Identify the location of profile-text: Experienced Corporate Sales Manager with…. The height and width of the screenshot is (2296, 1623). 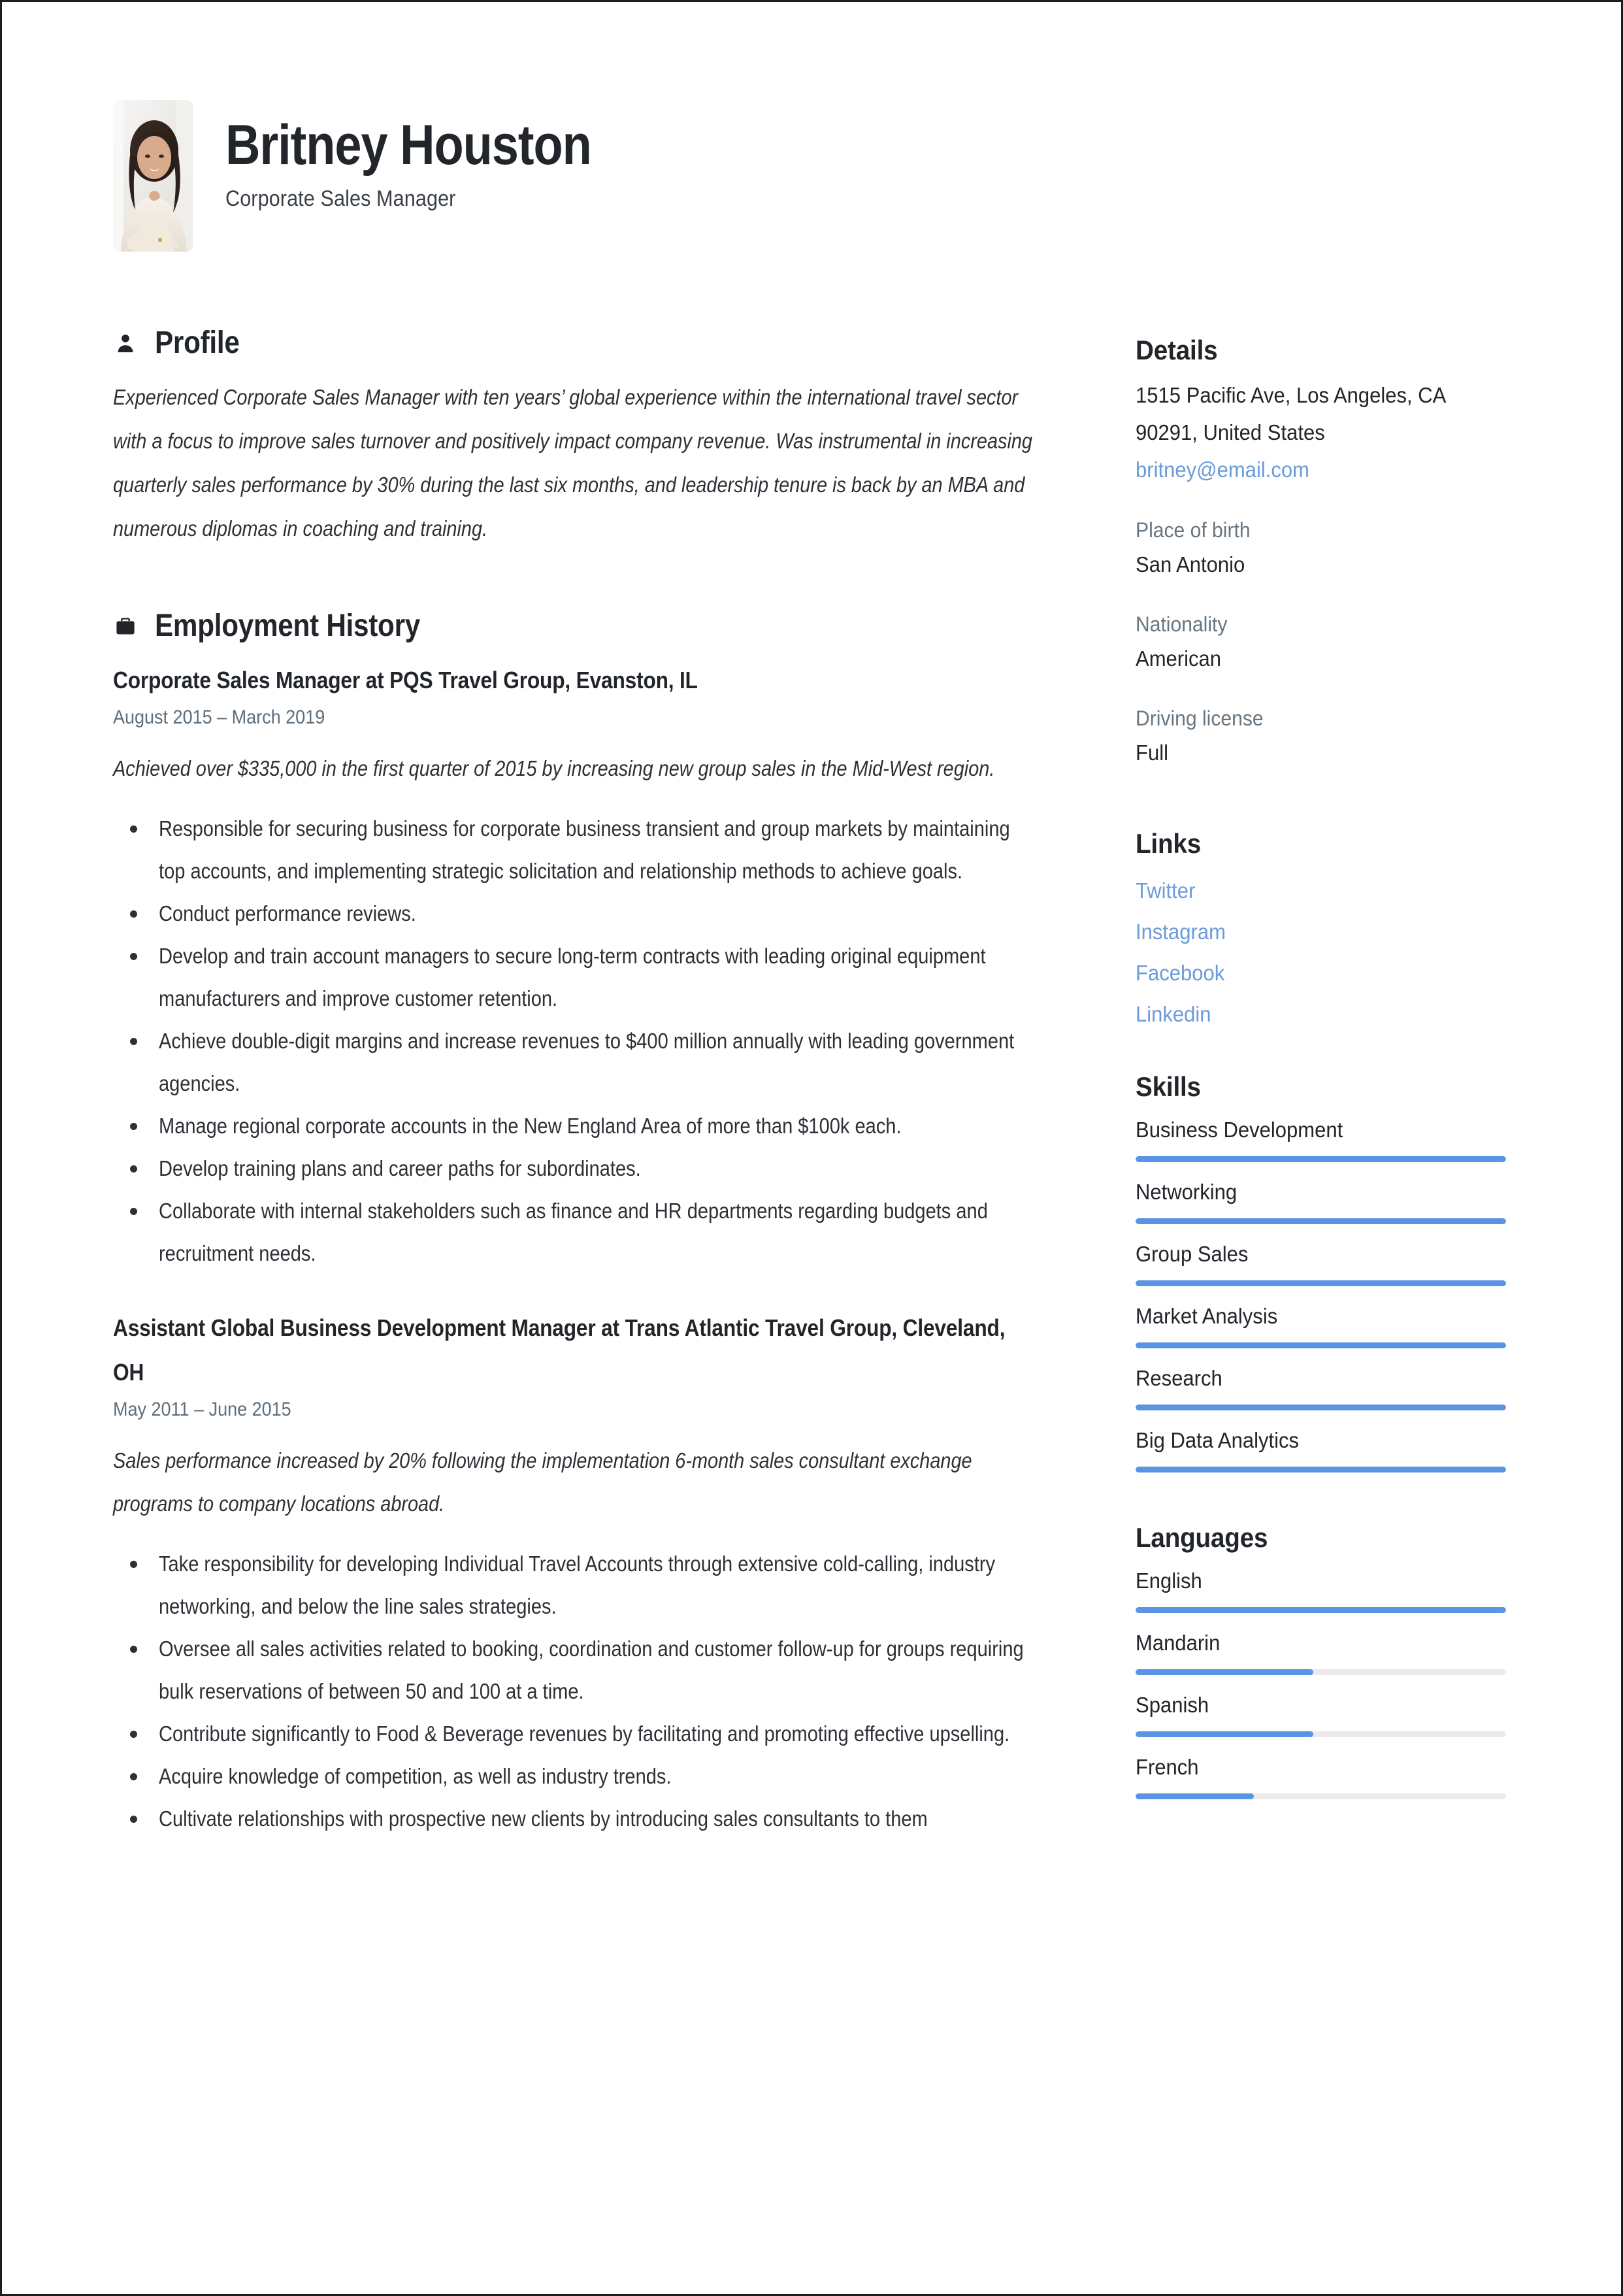
(572, 463).